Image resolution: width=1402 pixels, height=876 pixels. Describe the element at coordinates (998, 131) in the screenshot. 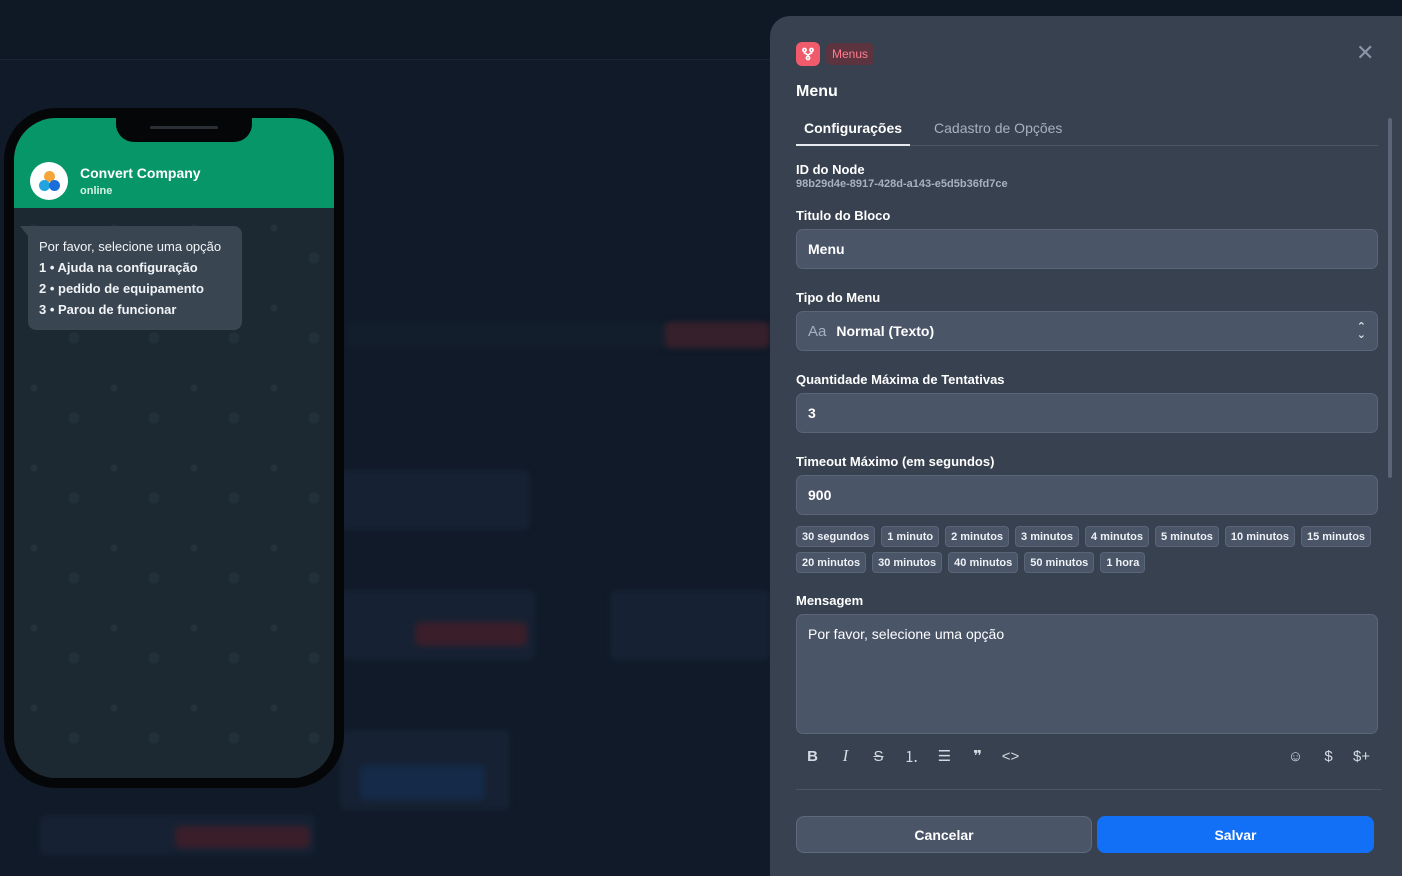

I see `tab-cadastro-opcoes: Cadastro de Opções` at that location.